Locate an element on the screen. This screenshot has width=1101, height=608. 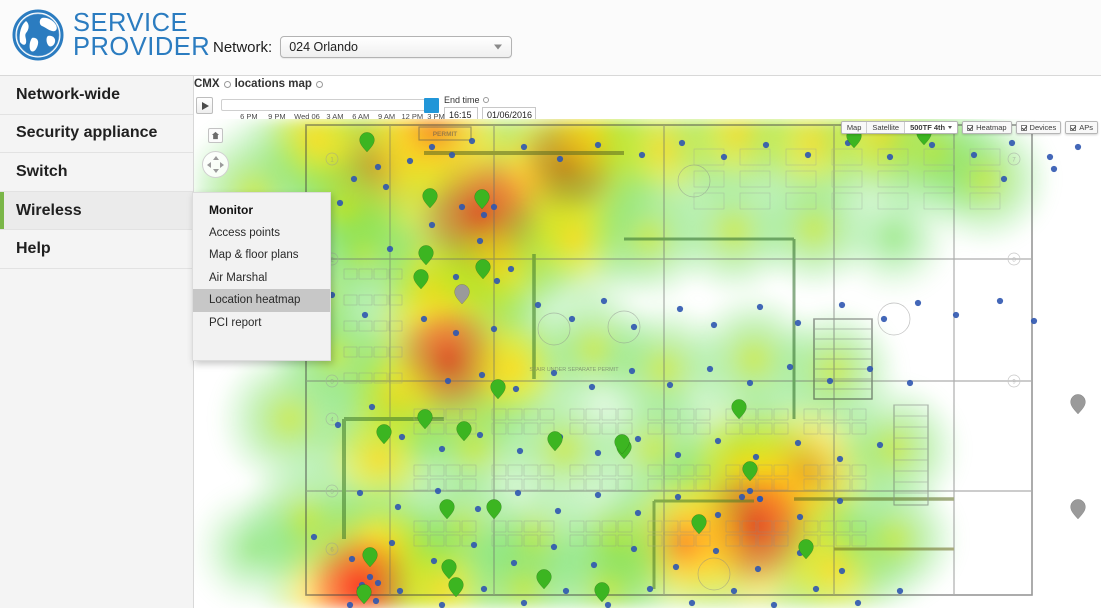
brand-line-2: PROVIDER is located at coordinates (142, 47).